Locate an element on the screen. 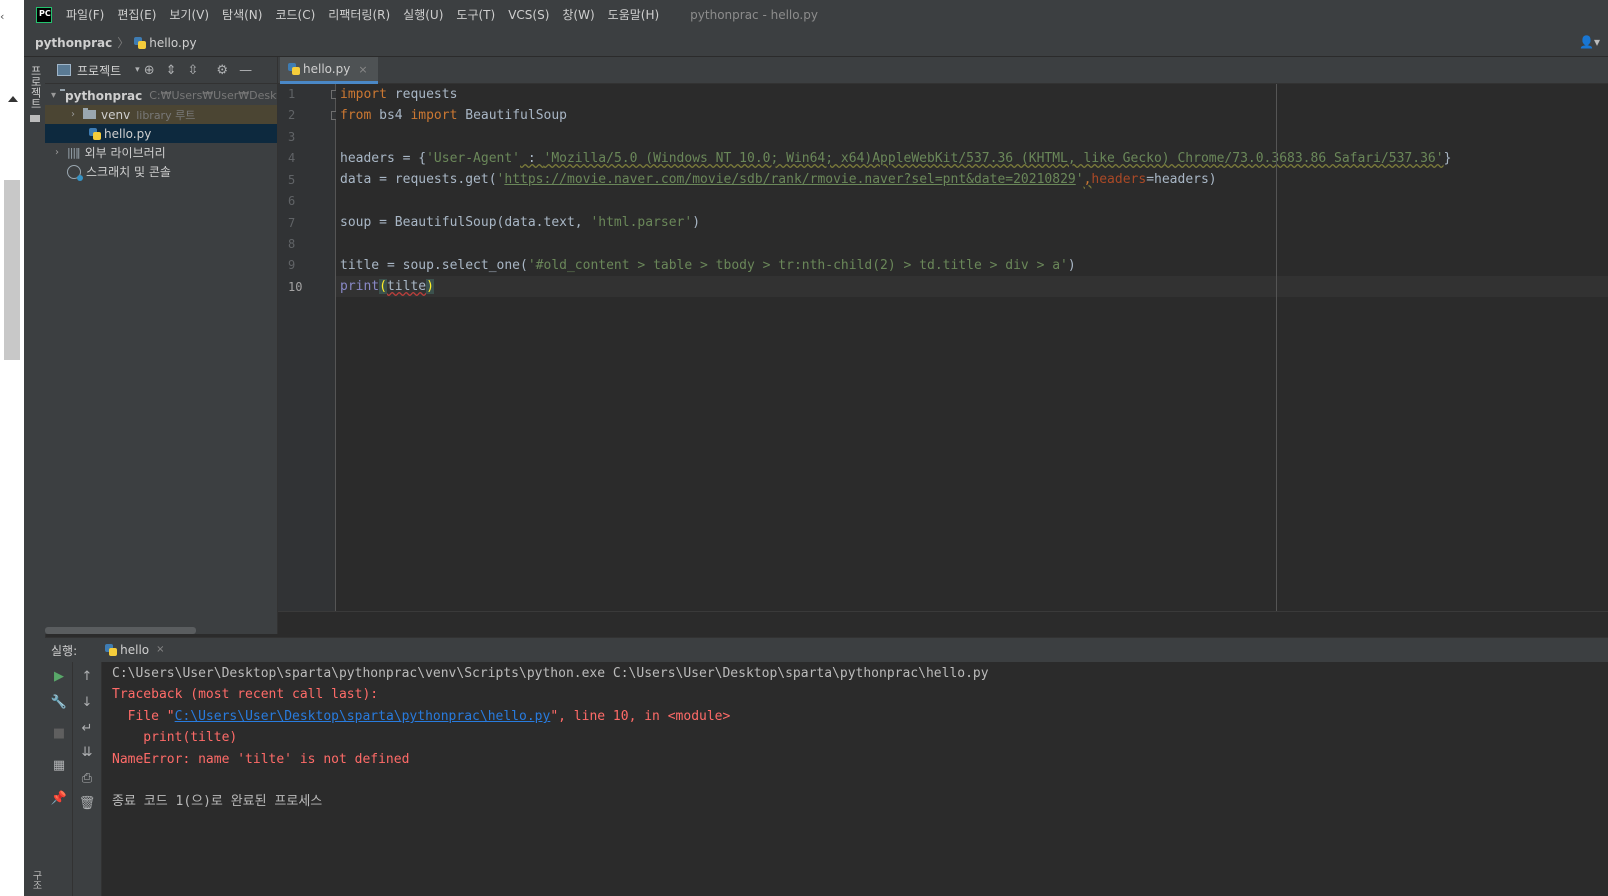 The height and width of the screenshot is (896, 1608). soft-wrap-icon: ↵ is located at coordinates (87, 728).